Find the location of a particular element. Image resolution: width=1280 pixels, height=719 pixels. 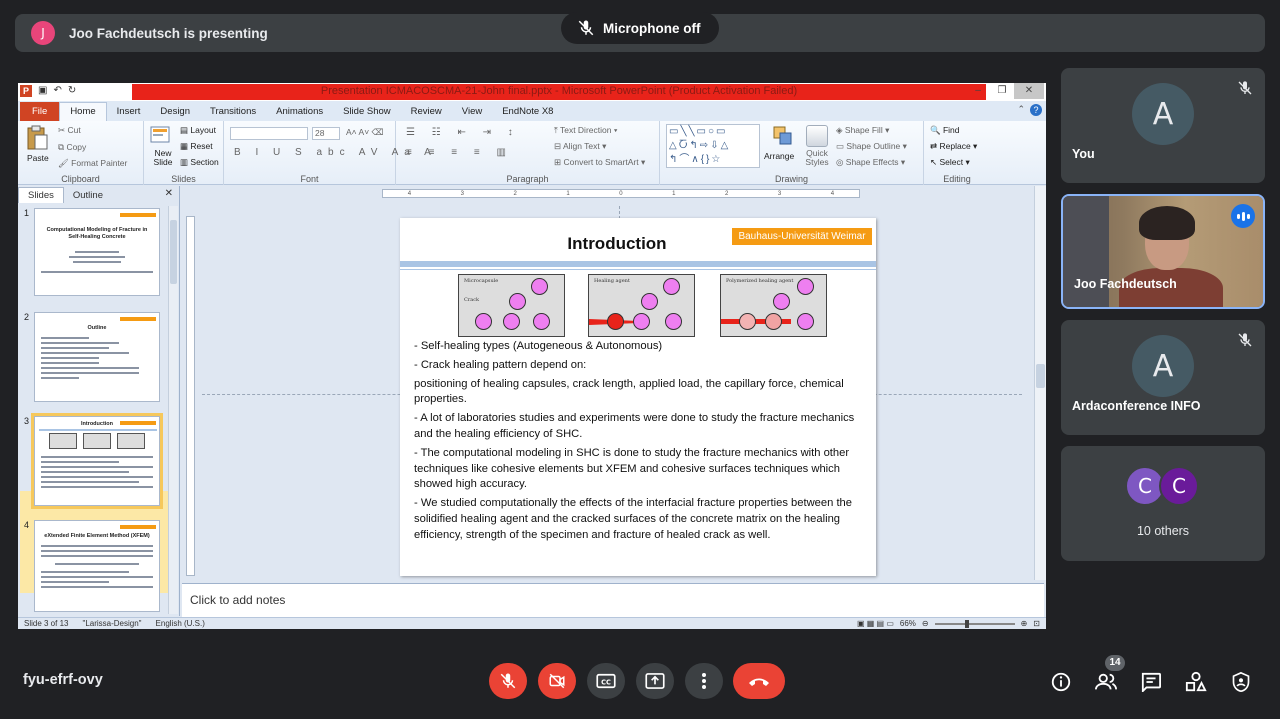

arrange-icon is located at coordinates (783, 136).